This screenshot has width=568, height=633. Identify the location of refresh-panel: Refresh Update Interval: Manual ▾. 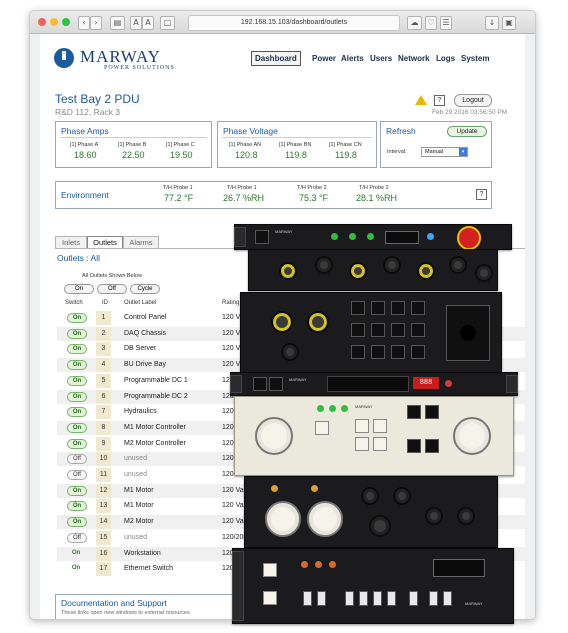
(436, 144).